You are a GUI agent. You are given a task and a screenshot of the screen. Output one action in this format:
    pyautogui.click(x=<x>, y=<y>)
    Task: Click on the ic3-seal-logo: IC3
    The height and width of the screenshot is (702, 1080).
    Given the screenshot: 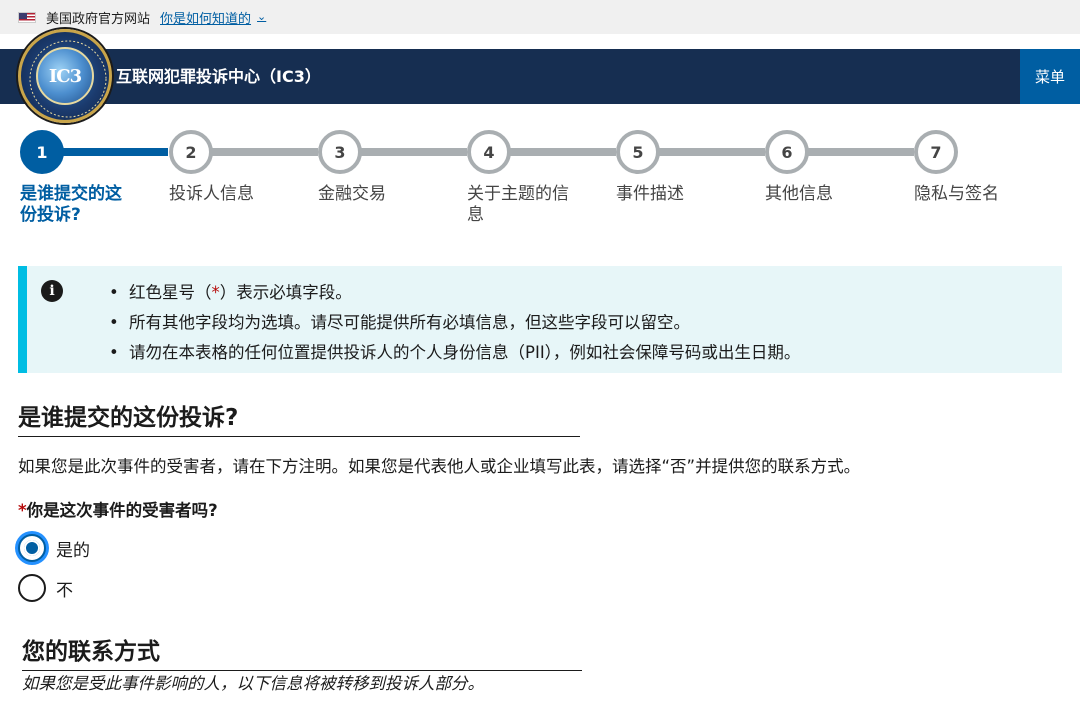 What is the action you would take?
    pyautogui.click(x=65, y=76)
    